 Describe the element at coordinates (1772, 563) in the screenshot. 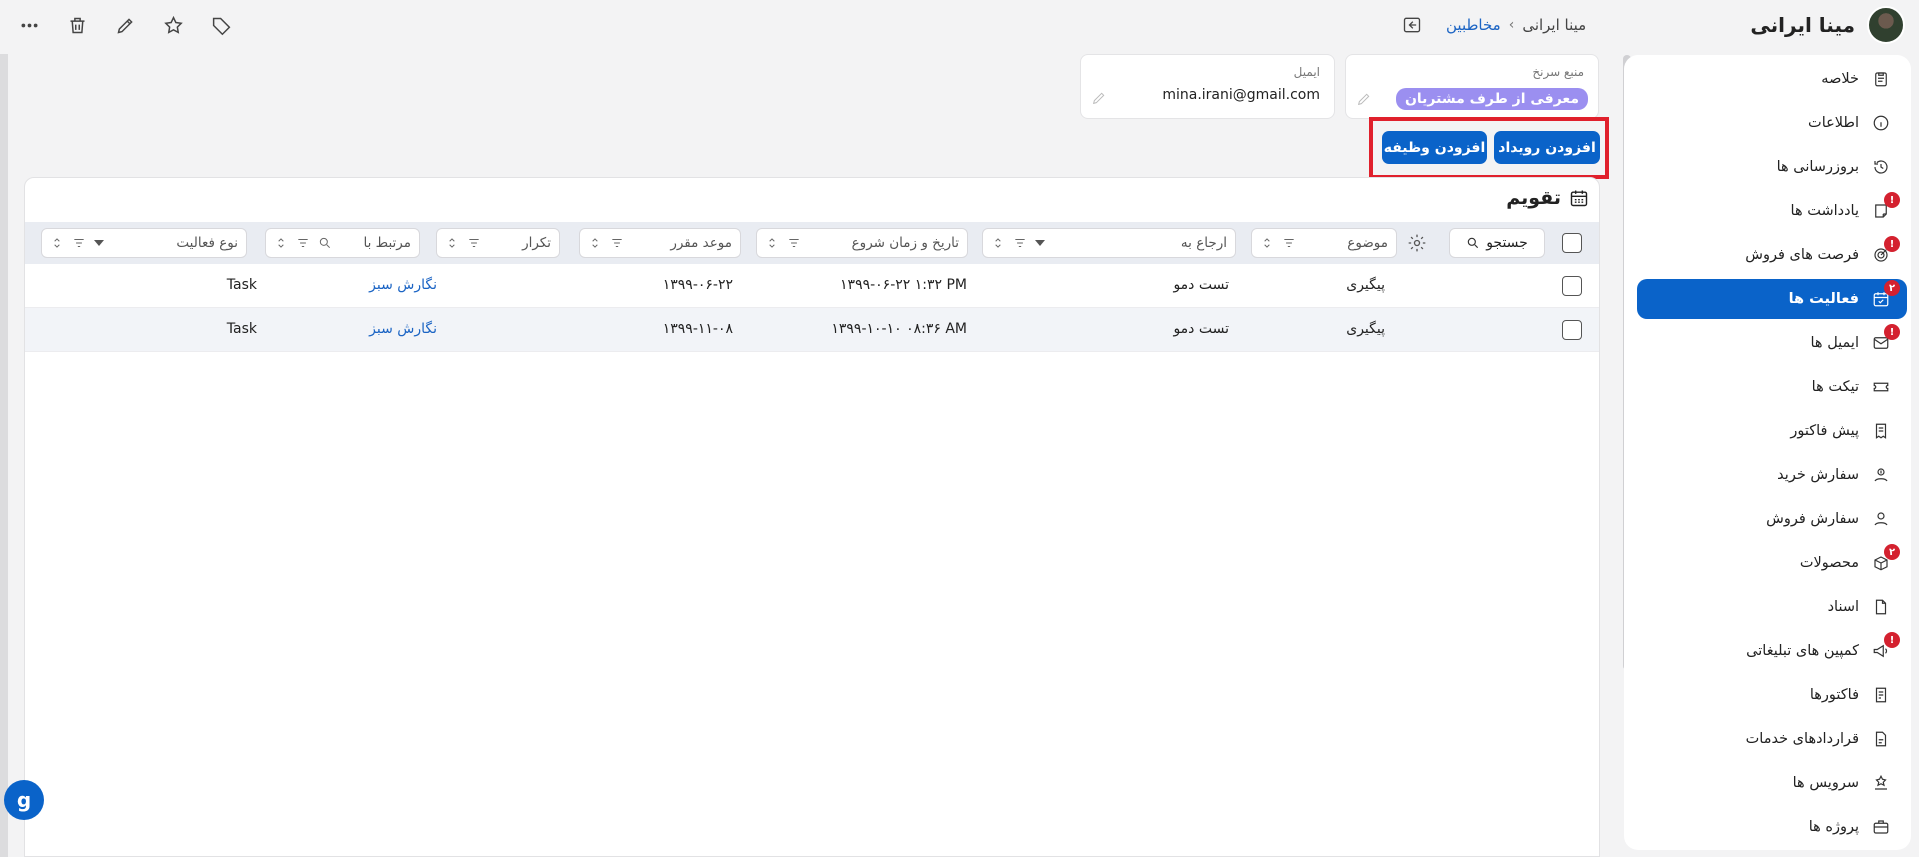

I see `sidebar-item: محصولات ۲` at that location.